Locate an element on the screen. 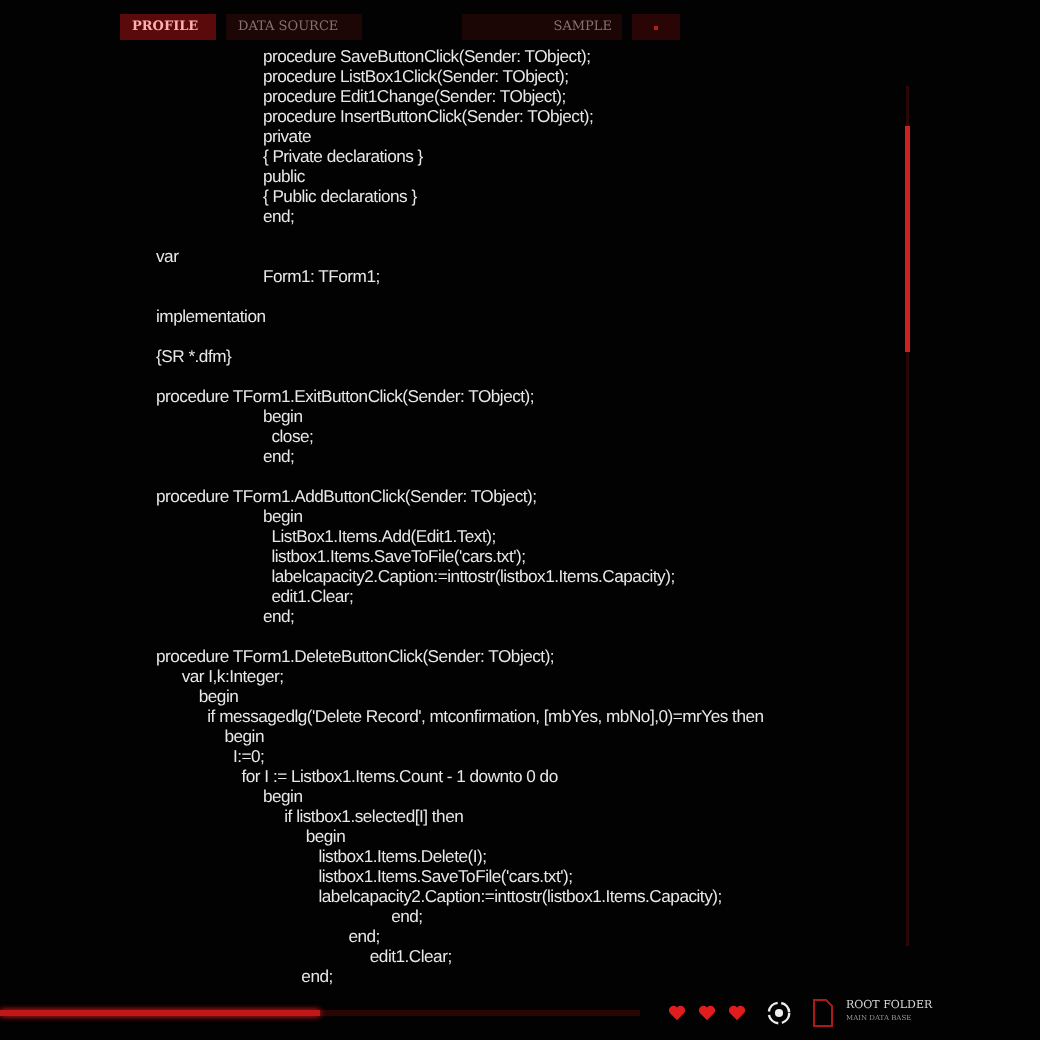 This screenshot has width=1040, height=1040. code-line: procedure SaveButtonClick(Sender: TObject); is located at coordinates (426, 56).